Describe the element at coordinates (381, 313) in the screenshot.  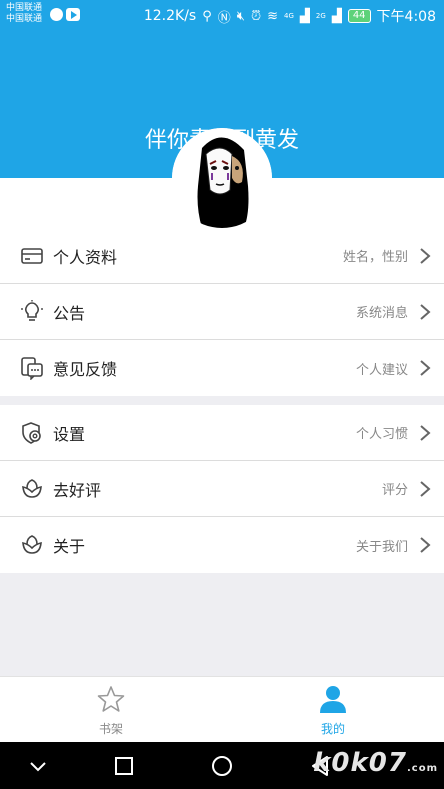
I see `menu-hint: 系统消息` at that location.